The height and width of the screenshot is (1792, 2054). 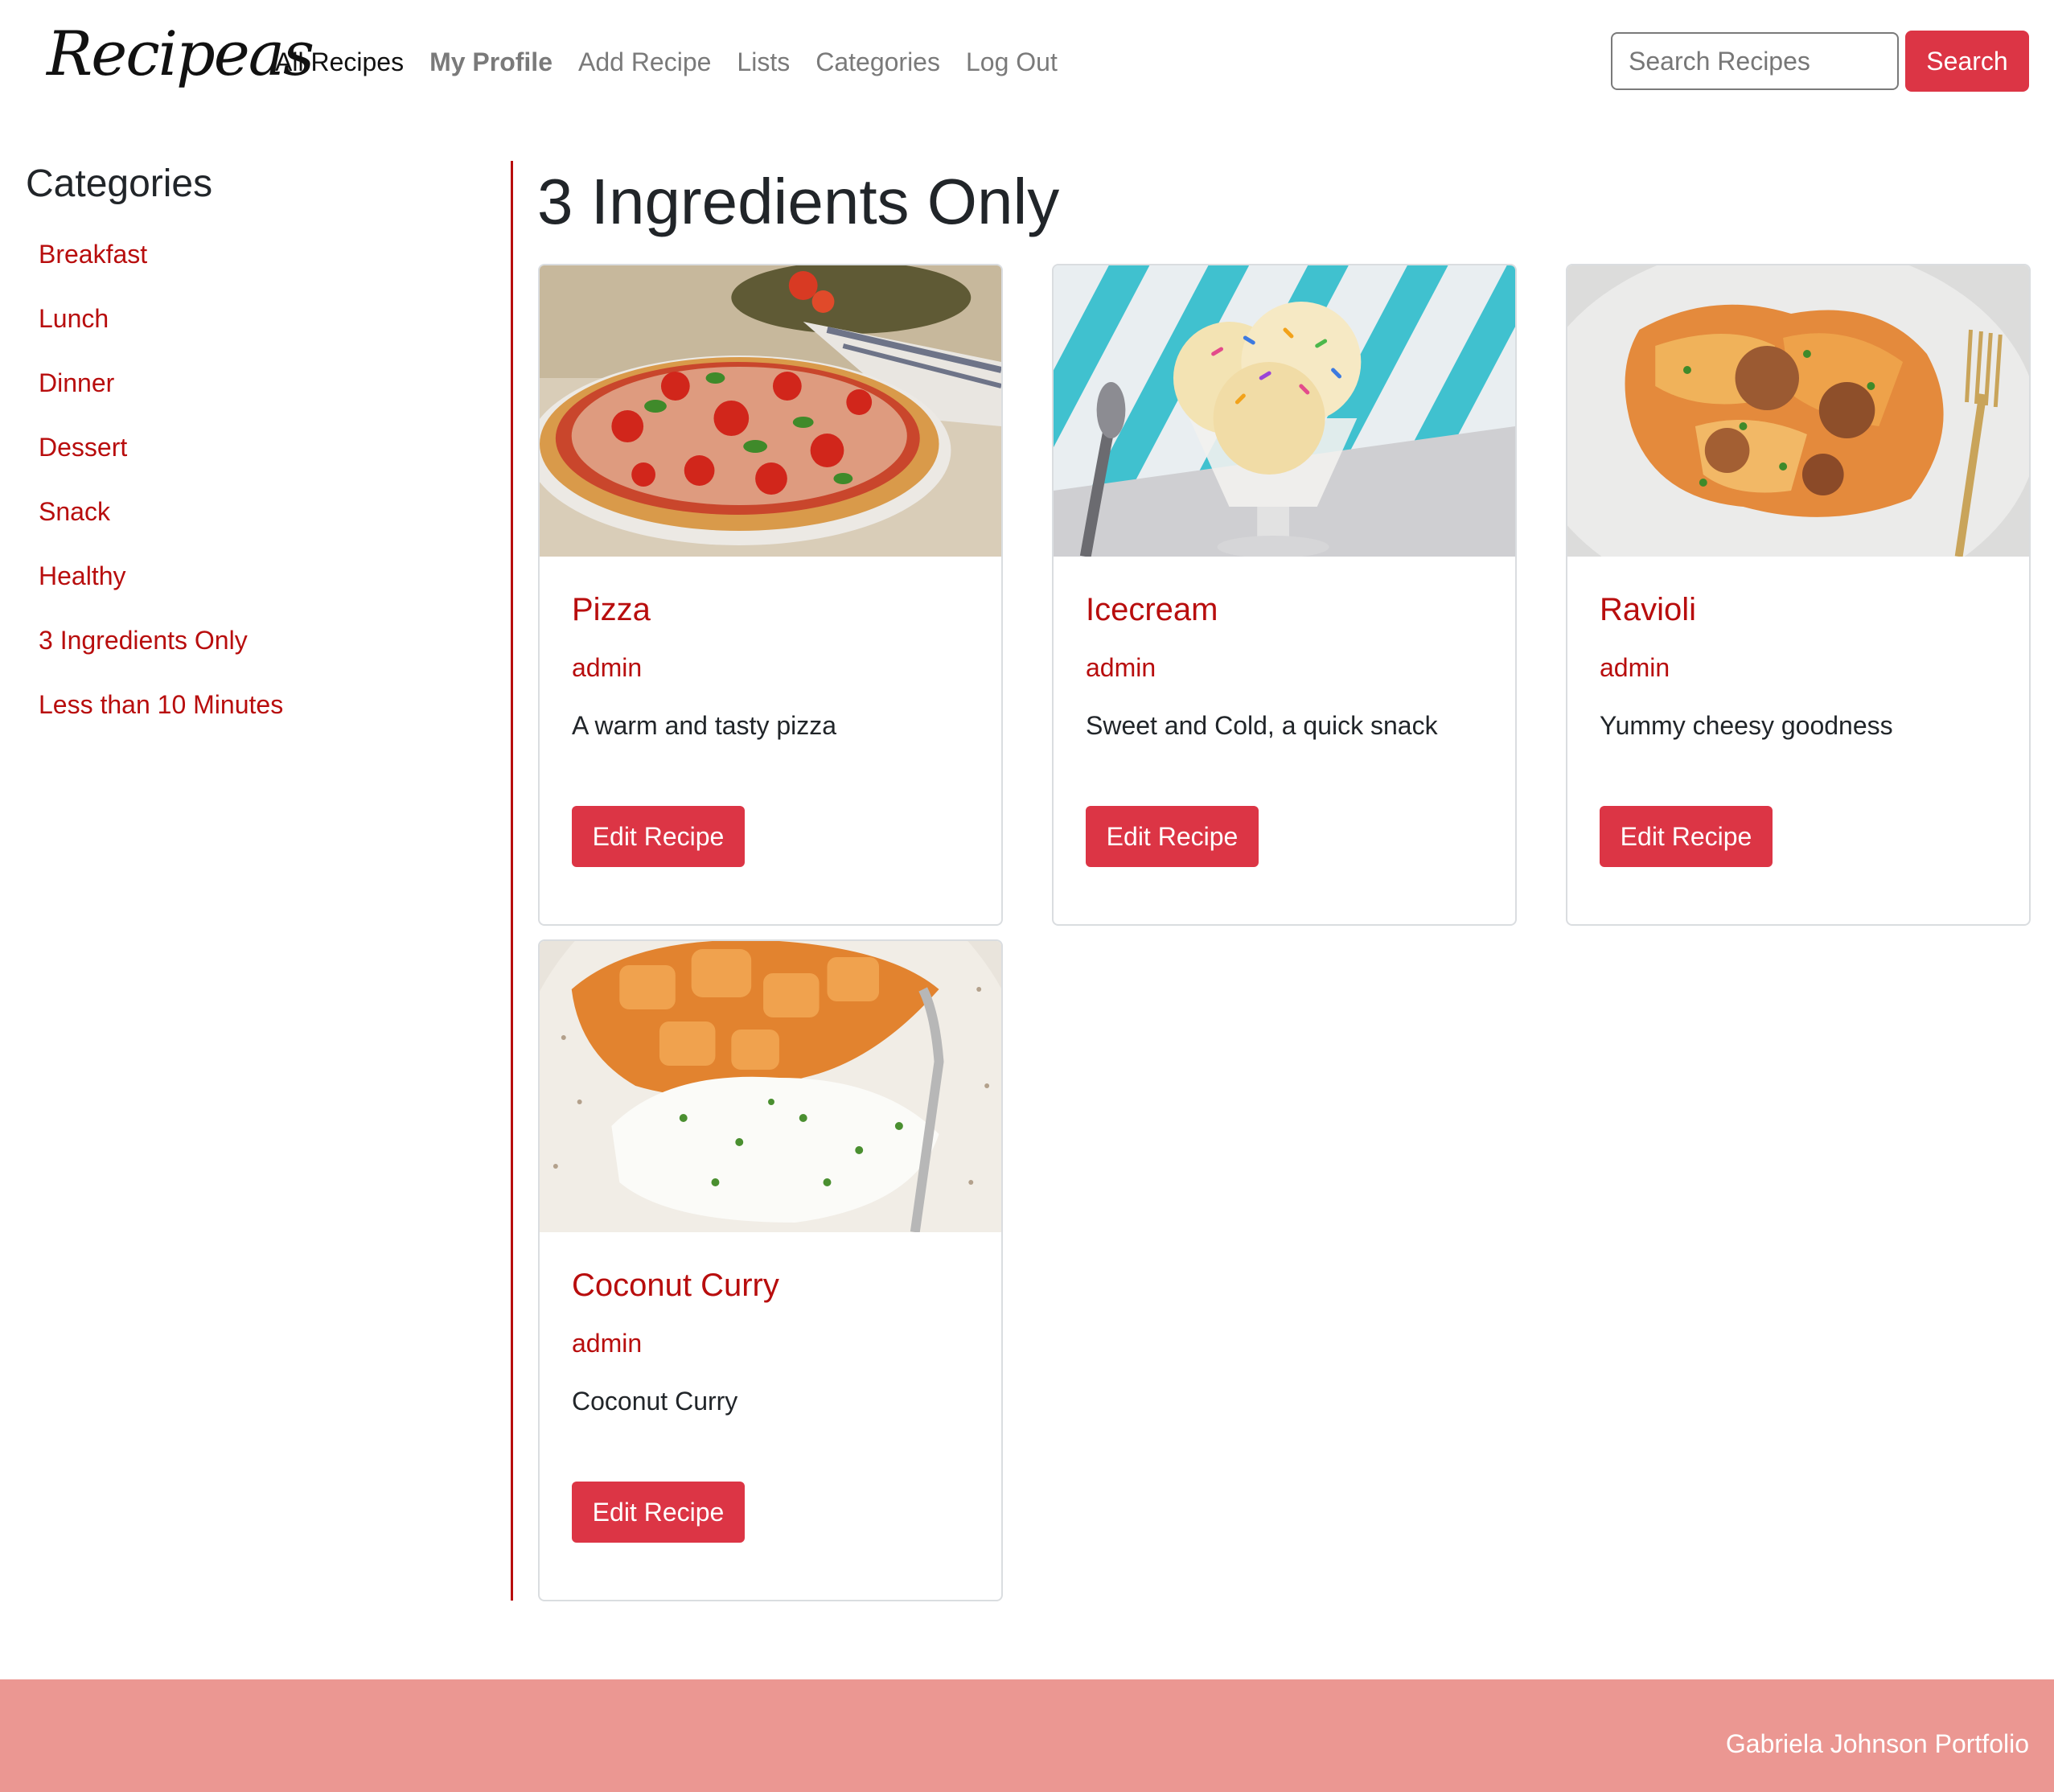 What do you see at coordinates (878, 62) in the screenshot?
I see `nav-categories: Categories` at bounding box center [878, 62].